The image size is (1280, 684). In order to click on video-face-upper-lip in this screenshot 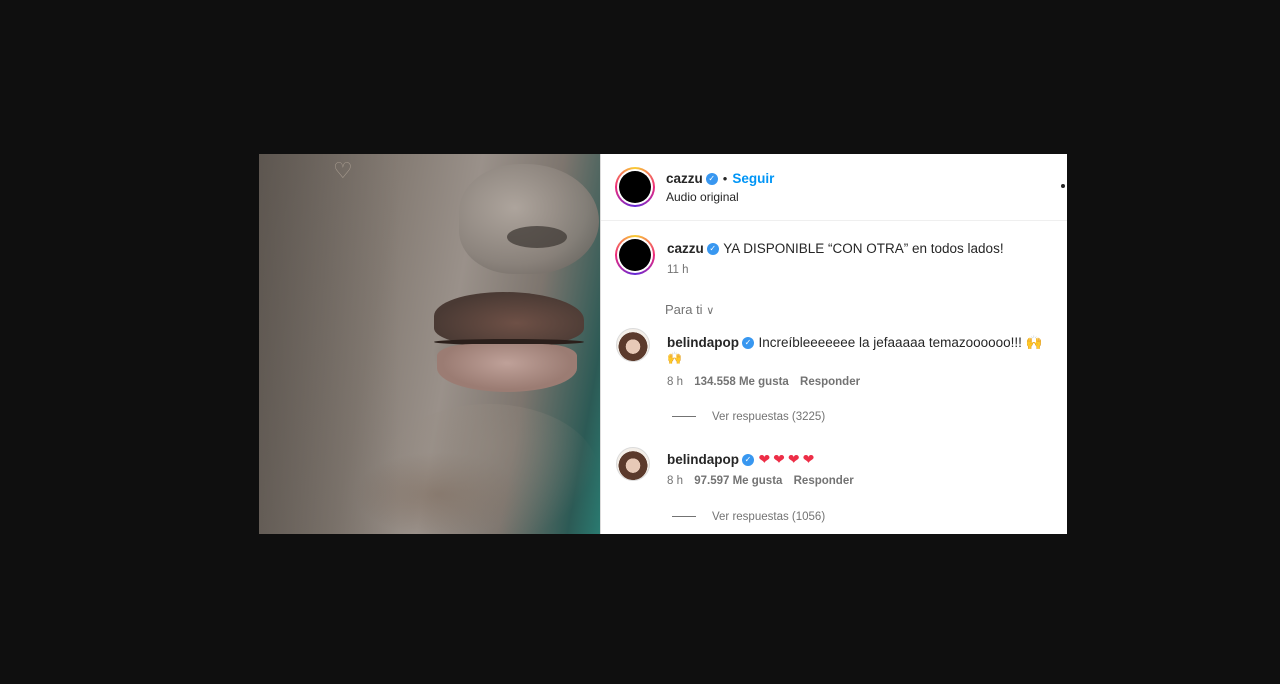, I will do `click(509, 318)`.